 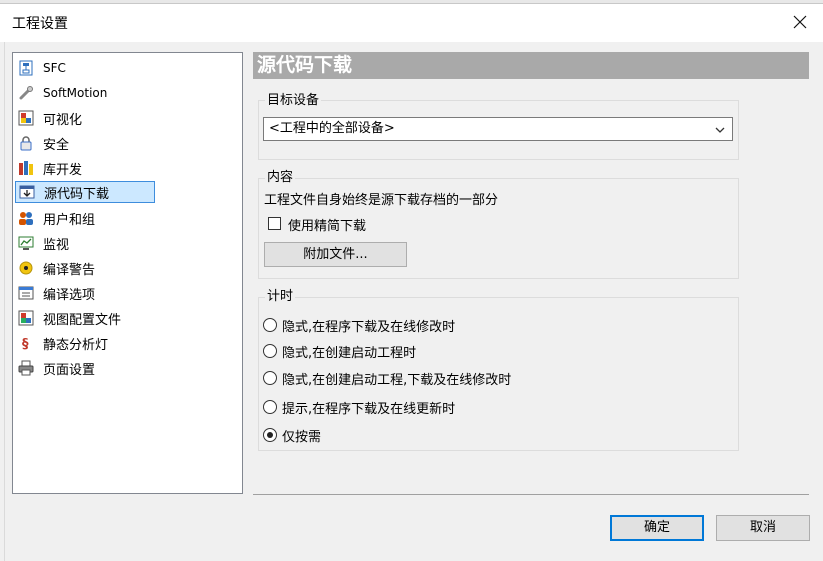 What do you see at coordinates (27, 192) in the screenshot?
I see `source-download-icon` at bounding box center [27, 192].